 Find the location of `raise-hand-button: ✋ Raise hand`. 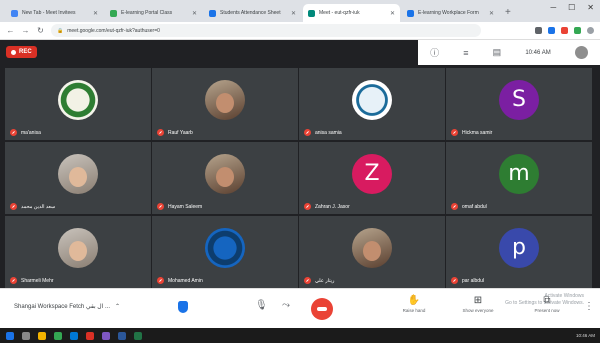

raise-hand-button: ✋ Raise hand is located at coordinates (414, 304).